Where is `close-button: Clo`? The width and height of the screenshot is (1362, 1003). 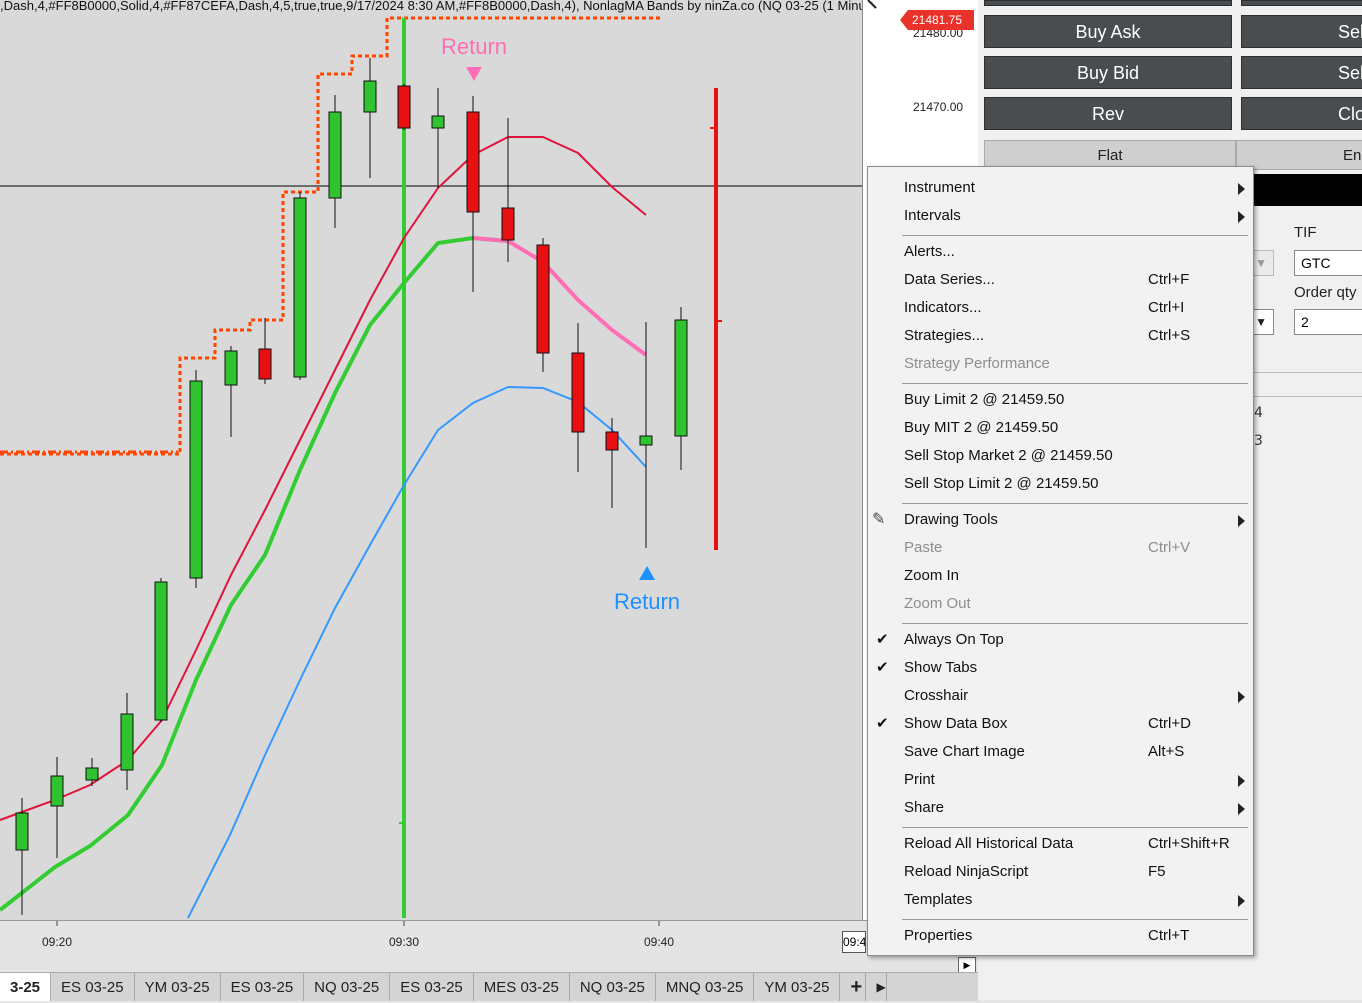
close-button: Clo is located at coordinates (1301, 113).